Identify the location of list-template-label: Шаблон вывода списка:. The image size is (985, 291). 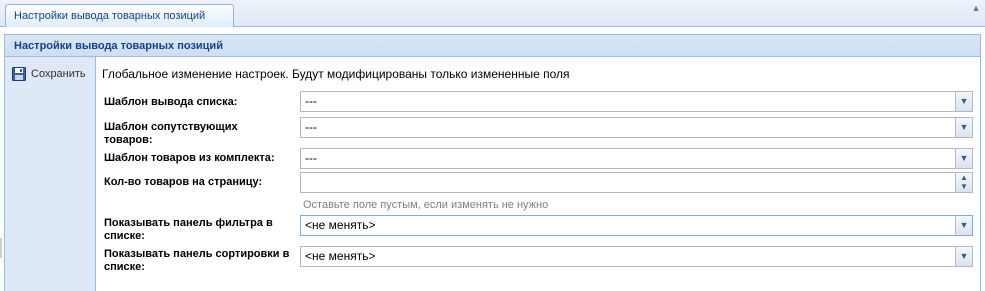
(171, 102).